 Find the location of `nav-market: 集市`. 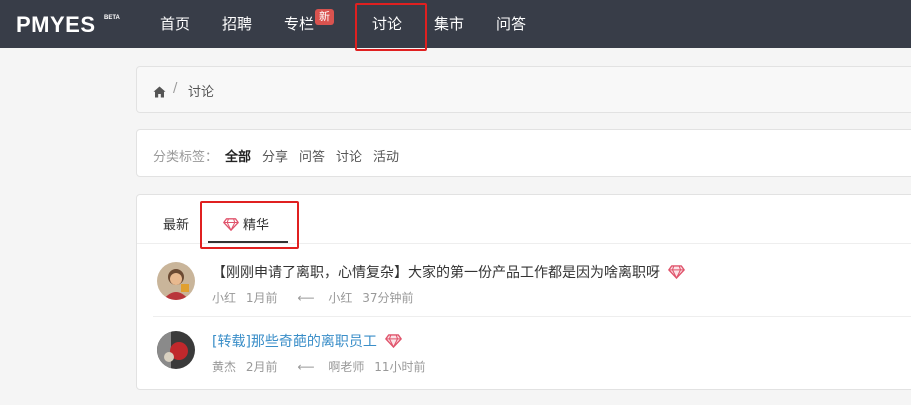

nav-market: 集市 is located at coordinates (449, 24).